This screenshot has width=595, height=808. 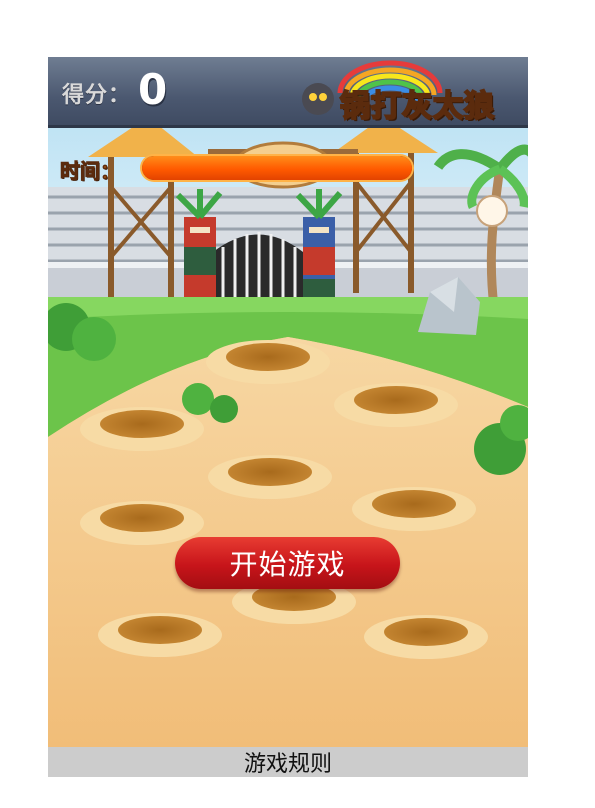 What do you see at coordinates (417, 106) in the screenshot?
I see `logo-title: 锅打灰太狼` at bounding box center [417, 106].